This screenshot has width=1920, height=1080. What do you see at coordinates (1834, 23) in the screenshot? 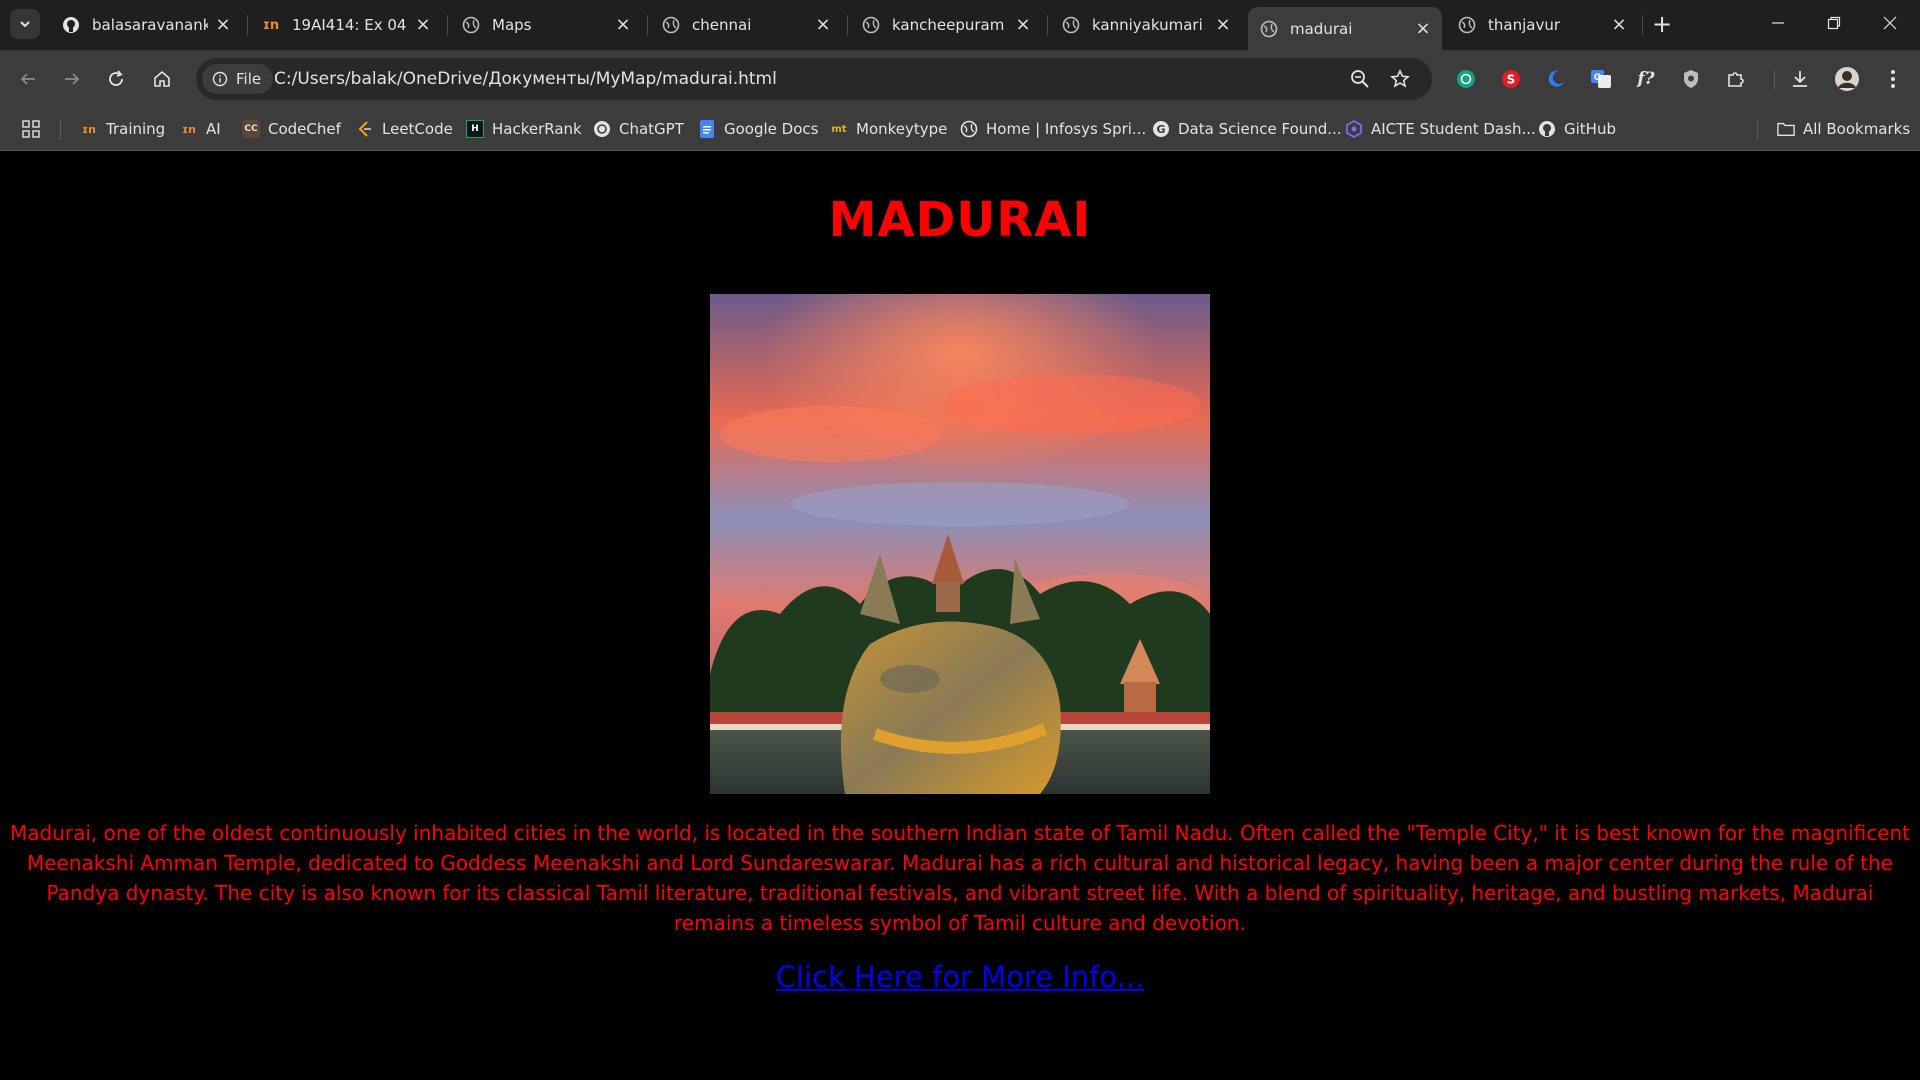
I see `restore-button` at bounding box center [1834, 23].